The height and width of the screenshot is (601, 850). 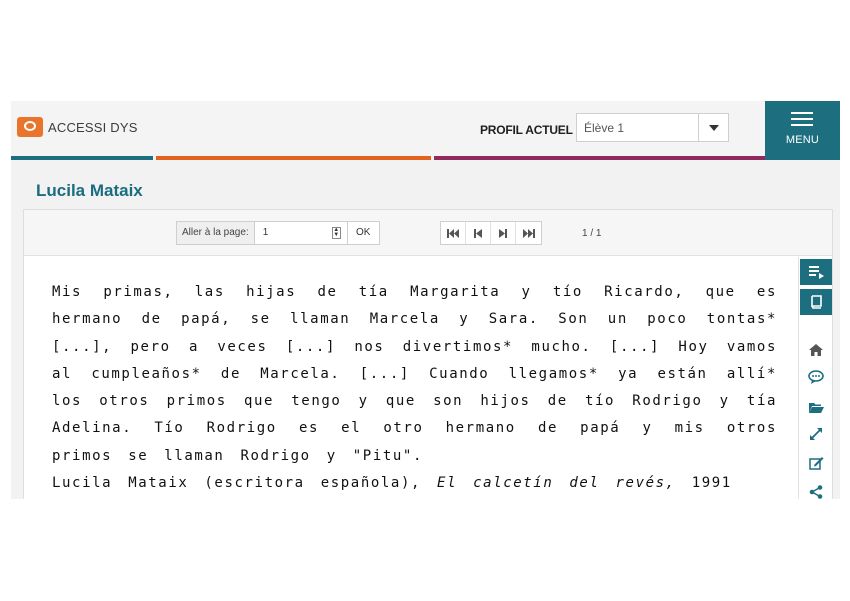 What do you see at coordinates (652, 127) in the screenshot?
I see `profile-select: Élève 1` at bounding box center [652, 127].